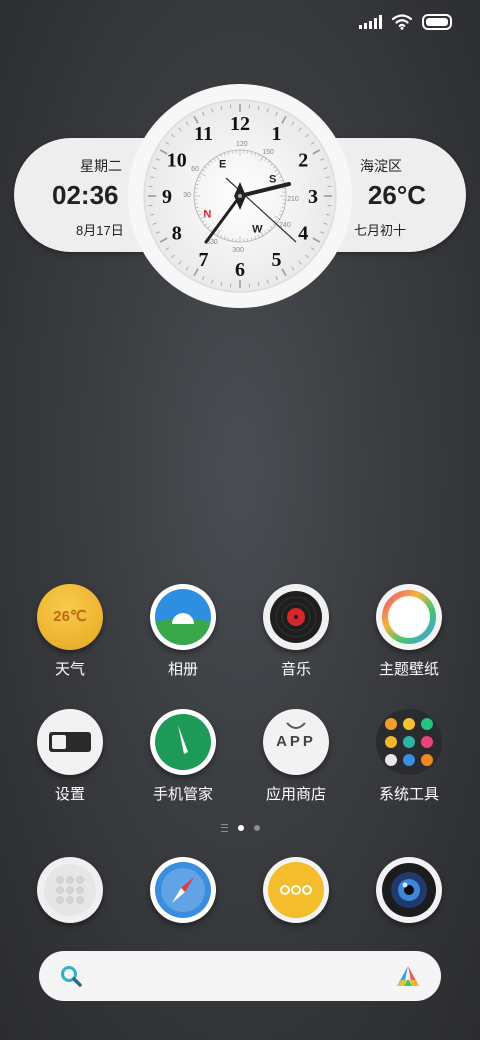 This screenshot has width=480, height=1040. Describe the element at coordinates (207, 214) in the screenshot. I see `compass-letter: N` at that location.